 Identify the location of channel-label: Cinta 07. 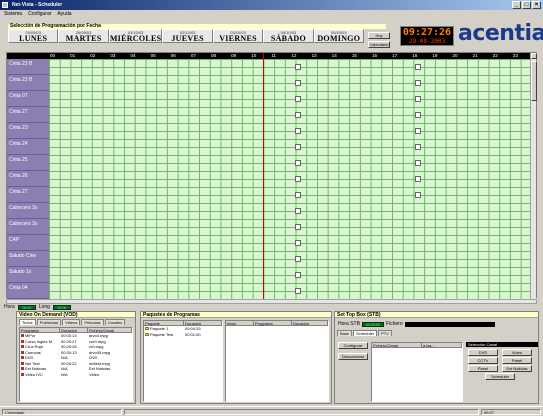
(28, 99).